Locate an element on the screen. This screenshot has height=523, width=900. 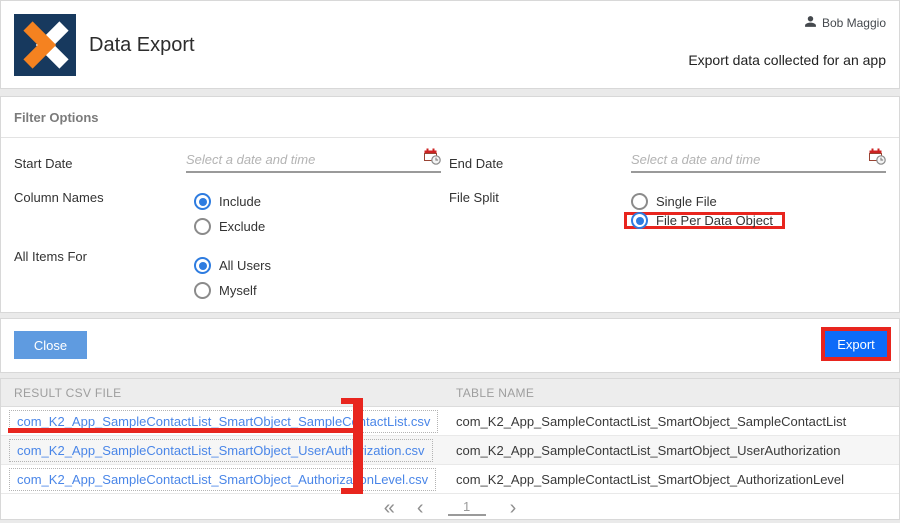
export-button: Export is located at coordinates (856, 344).